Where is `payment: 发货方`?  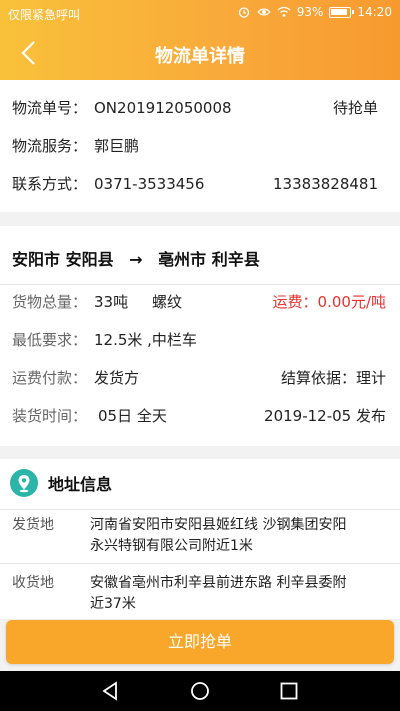
payment: 发货方 is located at coordinates (117, 378).